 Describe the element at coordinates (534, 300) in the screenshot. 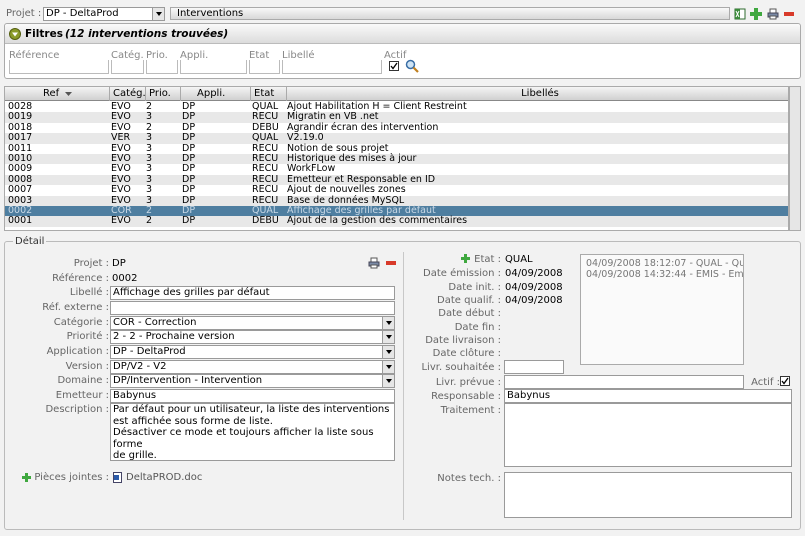

I see `date-qualif-value: 04/09/2008` at that location.